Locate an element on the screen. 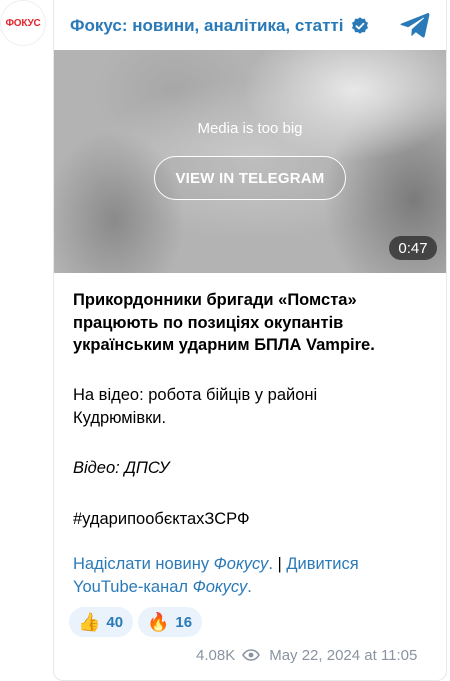 Image resolution: width=450 pixels, height=681 pixels. media-too-big-message: Media is too big is located at coordinates (250, 128).